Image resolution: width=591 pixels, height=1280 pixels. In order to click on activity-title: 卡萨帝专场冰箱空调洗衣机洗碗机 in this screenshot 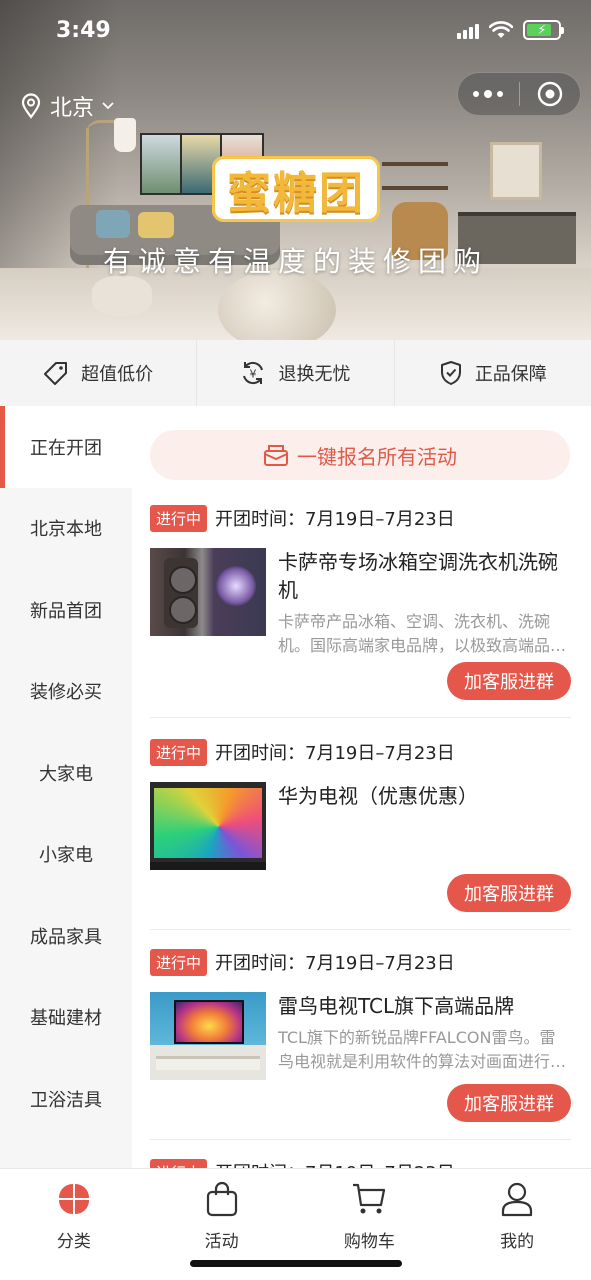, I will do `click(418, 576)`.